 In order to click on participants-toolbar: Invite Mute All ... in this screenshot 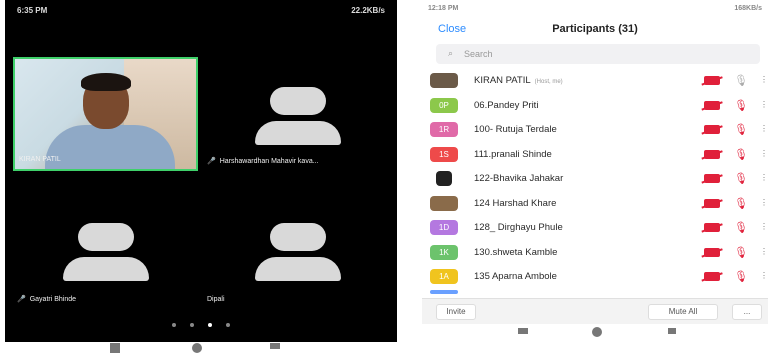, I will do `click(595, 311)`.